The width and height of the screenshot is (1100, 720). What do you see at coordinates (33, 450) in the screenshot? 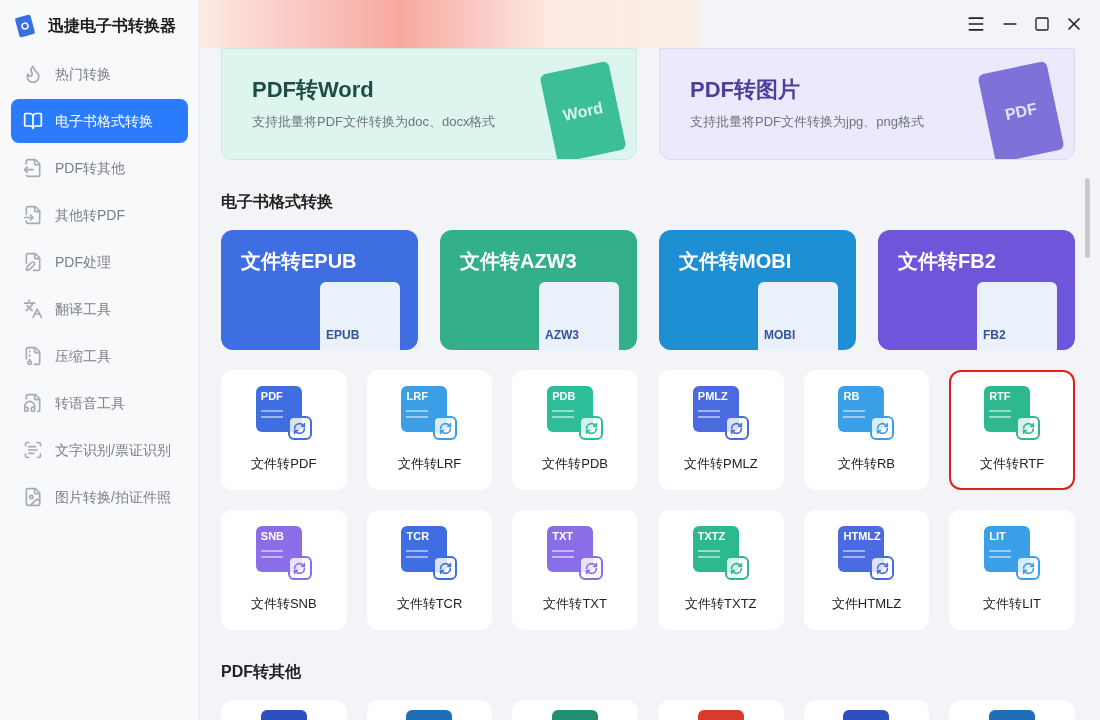
I see `scan-icon` at bounding box center [33, 450].